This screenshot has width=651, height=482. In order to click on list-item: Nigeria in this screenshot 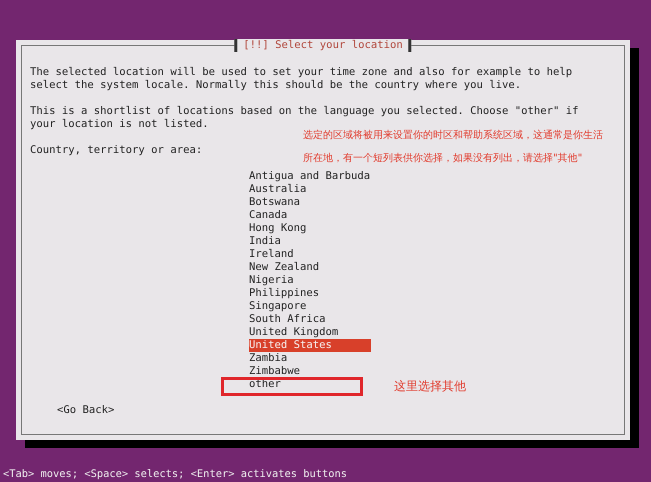, I will do `click(310, 280)`.